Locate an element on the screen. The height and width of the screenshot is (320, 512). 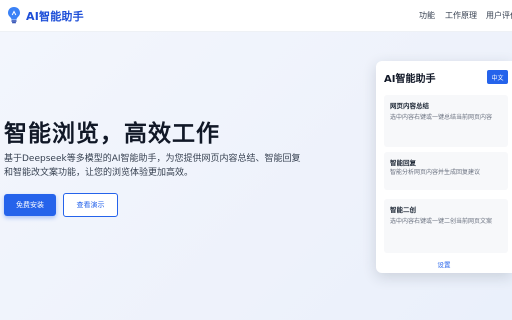
card-description: 智能分析网页内容并生成回复建议 is located at coordinates (435, 172).